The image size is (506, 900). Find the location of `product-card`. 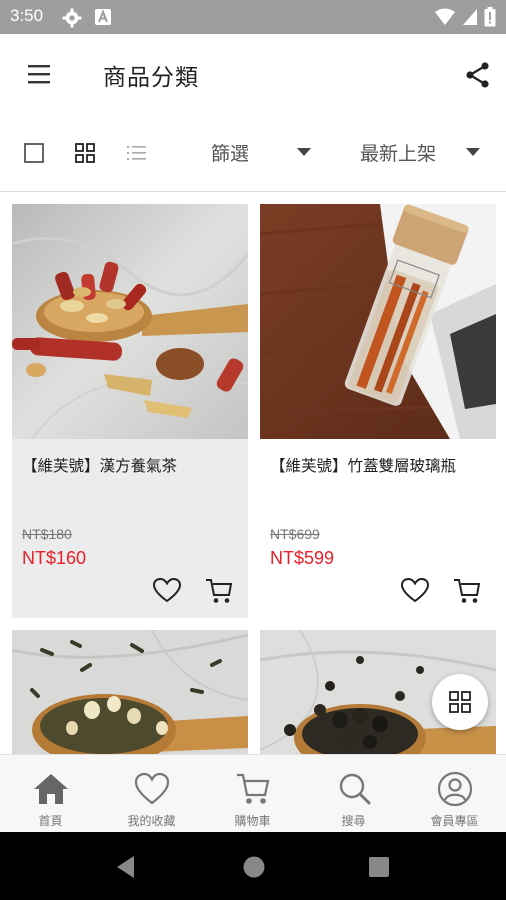

product-card is located at coordinates (130, 692).